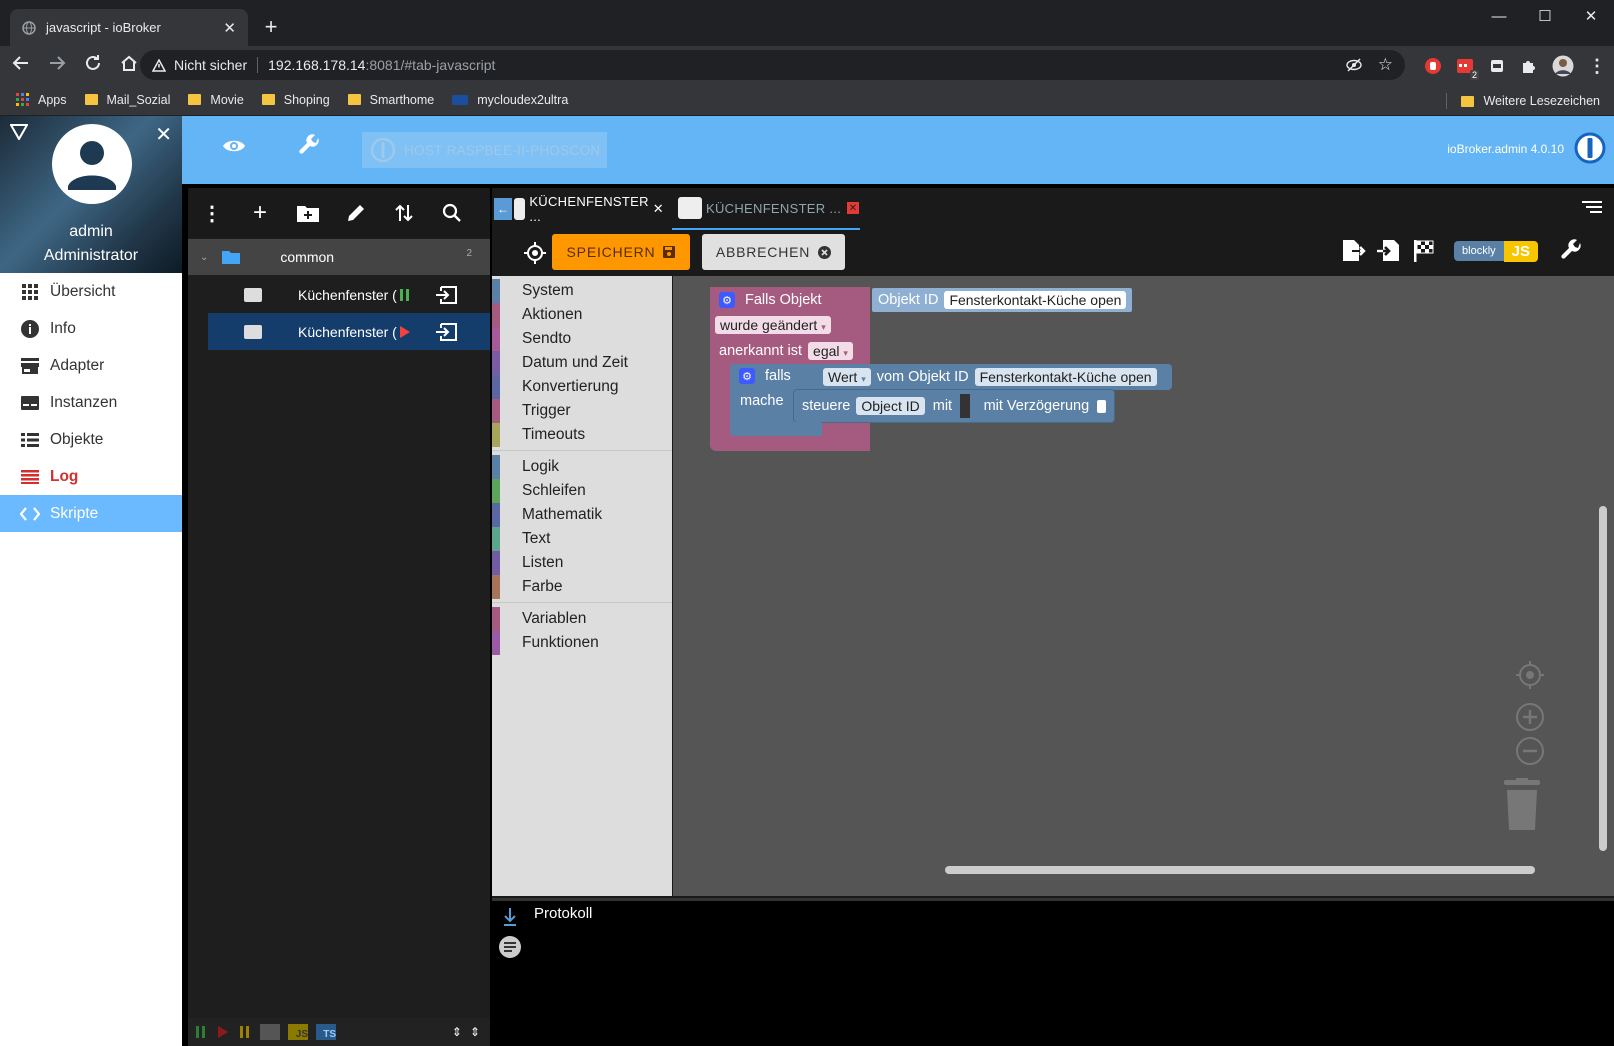  Describe the element at coordinates (127, 100) in the screenshot. I see `bookmark-mail-sozial: Mail_Sozial` at that location.